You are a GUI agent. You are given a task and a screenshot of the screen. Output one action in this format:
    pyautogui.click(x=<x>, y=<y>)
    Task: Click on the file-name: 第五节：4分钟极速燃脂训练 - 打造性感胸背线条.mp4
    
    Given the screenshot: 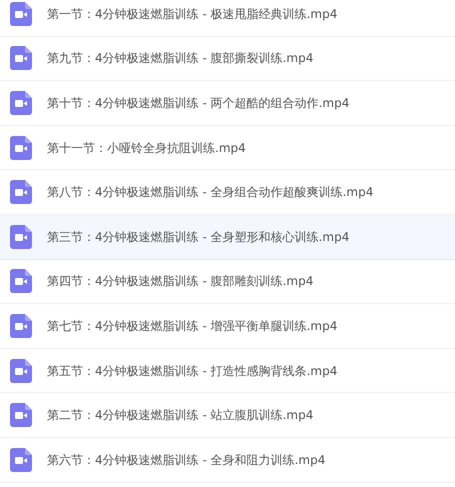 What is the action you would take?
    pyautogui.click(x=192, y=371)
    